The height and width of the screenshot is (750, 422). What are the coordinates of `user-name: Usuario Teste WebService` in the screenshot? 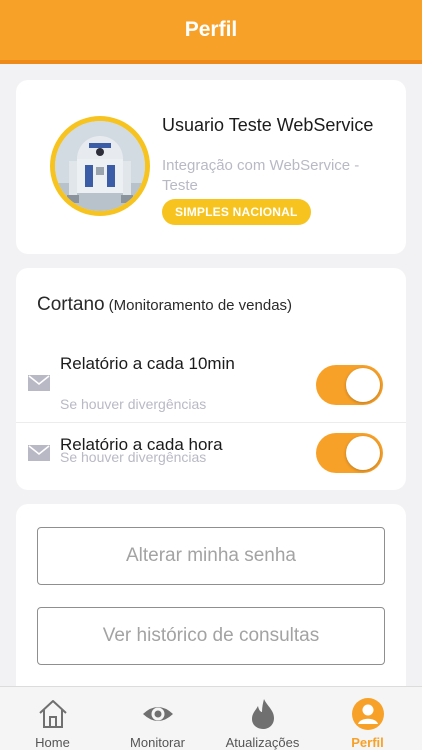 It's located at (268, 125).